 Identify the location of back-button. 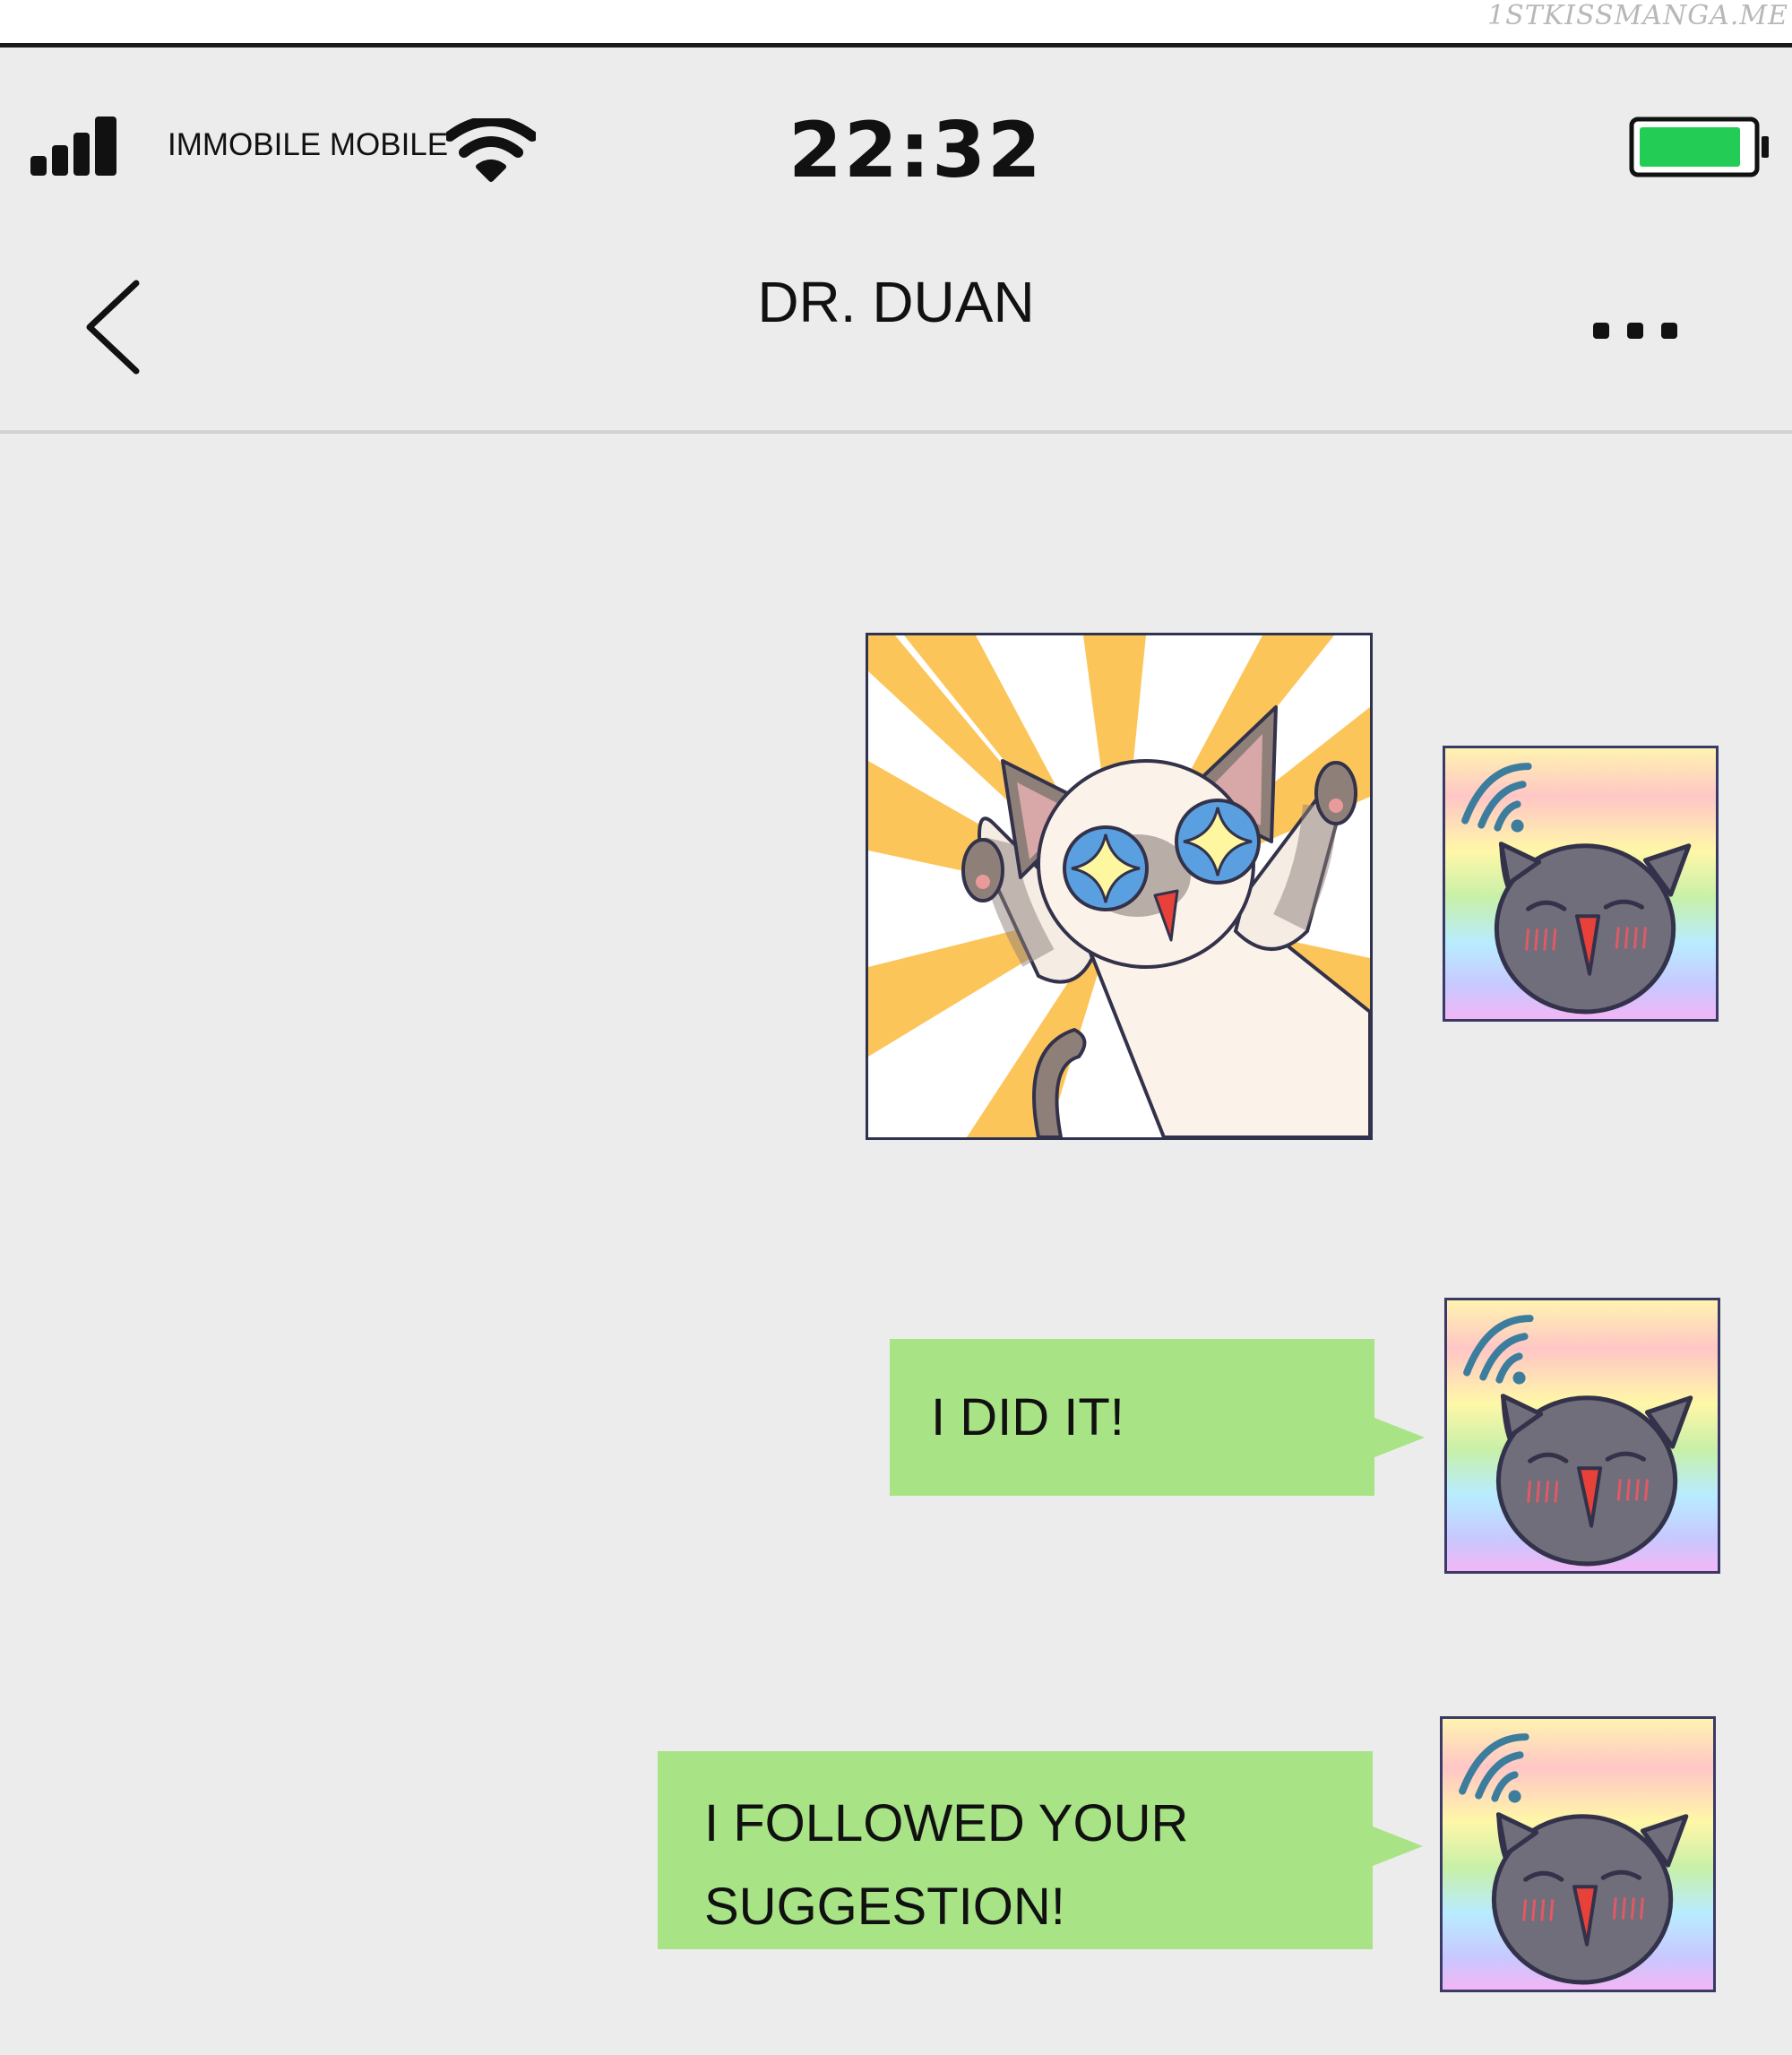
(114, 327).